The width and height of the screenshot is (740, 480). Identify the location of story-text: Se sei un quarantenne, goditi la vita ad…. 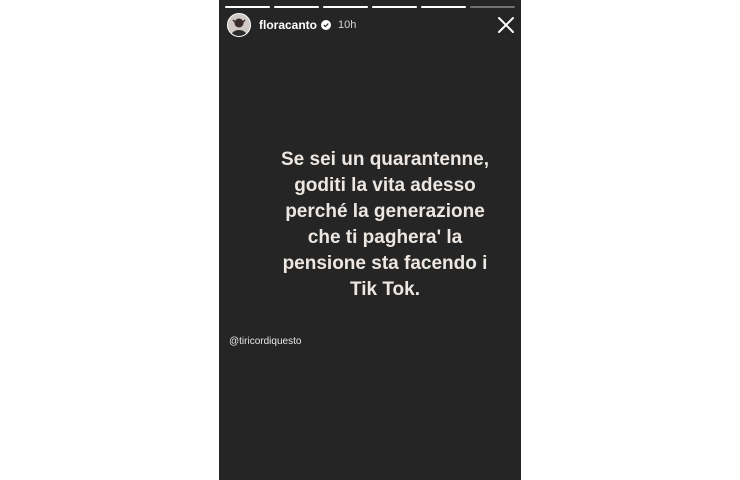
(385, 224).